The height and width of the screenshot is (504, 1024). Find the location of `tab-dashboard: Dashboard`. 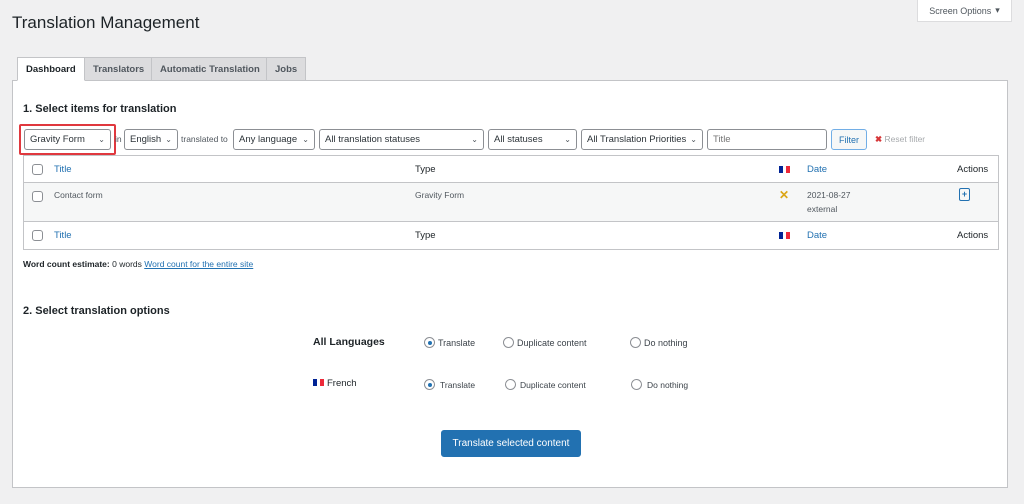

tab-dashboard: Dashboard is located at coordinates (51, 69).